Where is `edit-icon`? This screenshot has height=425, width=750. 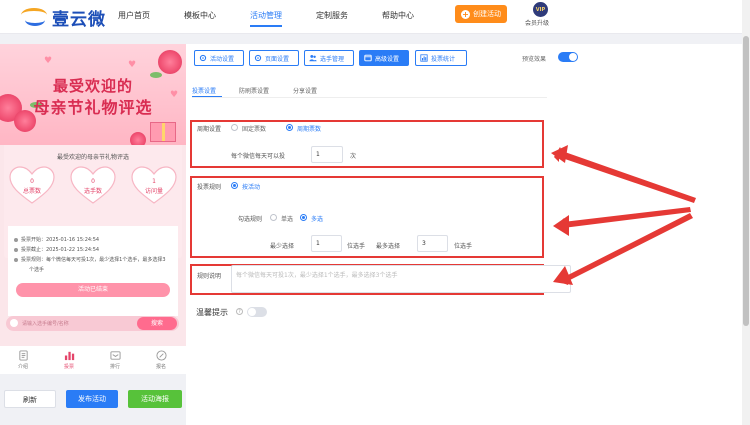 edit-icon is located at coordinates (161, 355).